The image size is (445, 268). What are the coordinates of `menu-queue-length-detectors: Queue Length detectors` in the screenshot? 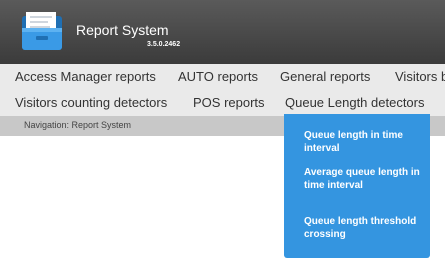 It's located at (355, 102).